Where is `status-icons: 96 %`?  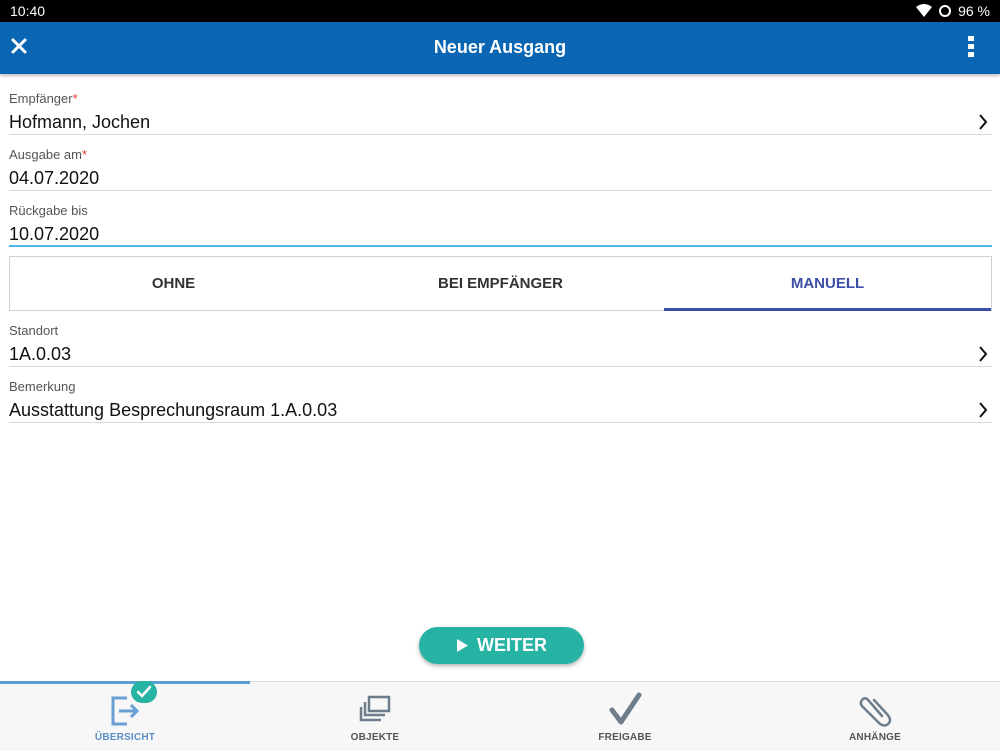
status-icons: 96 % is located at coordinates (953, 11).